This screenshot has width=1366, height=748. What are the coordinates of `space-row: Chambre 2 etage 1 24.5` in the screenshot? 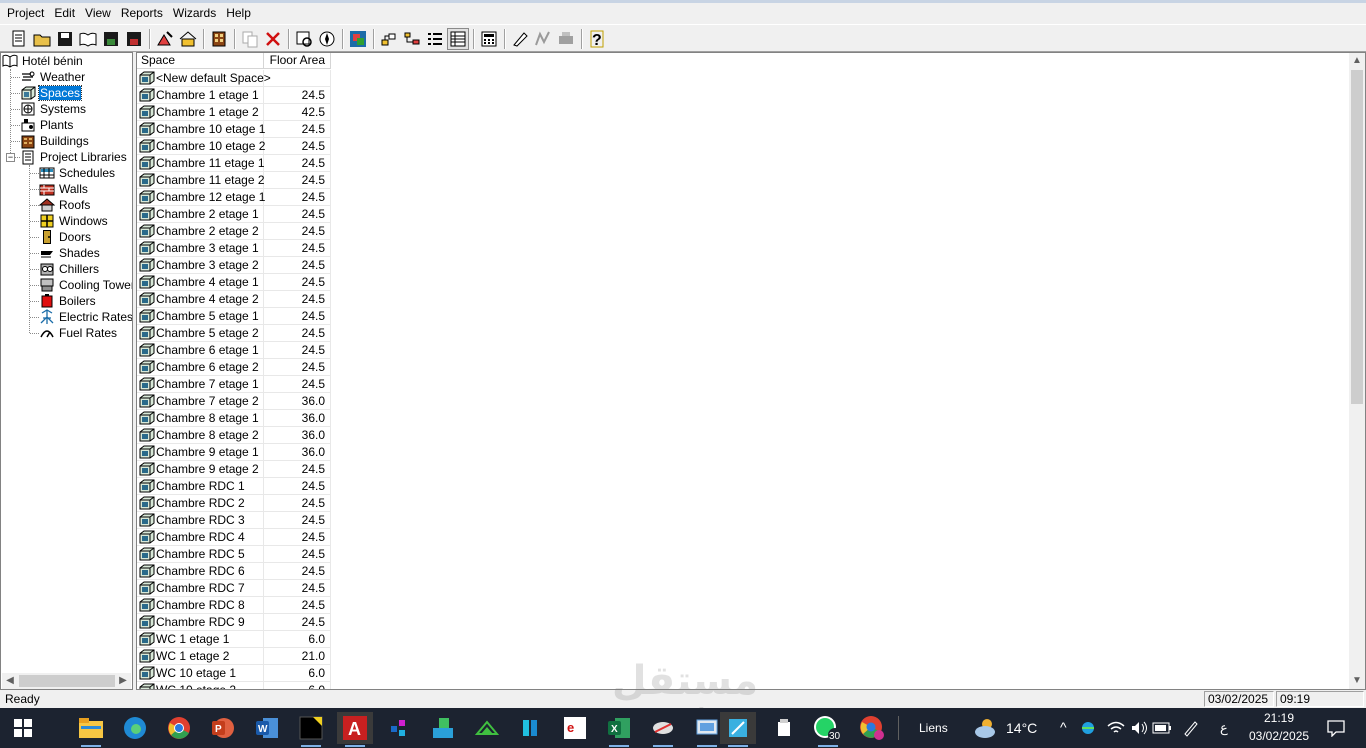 It's located at (234, 214).